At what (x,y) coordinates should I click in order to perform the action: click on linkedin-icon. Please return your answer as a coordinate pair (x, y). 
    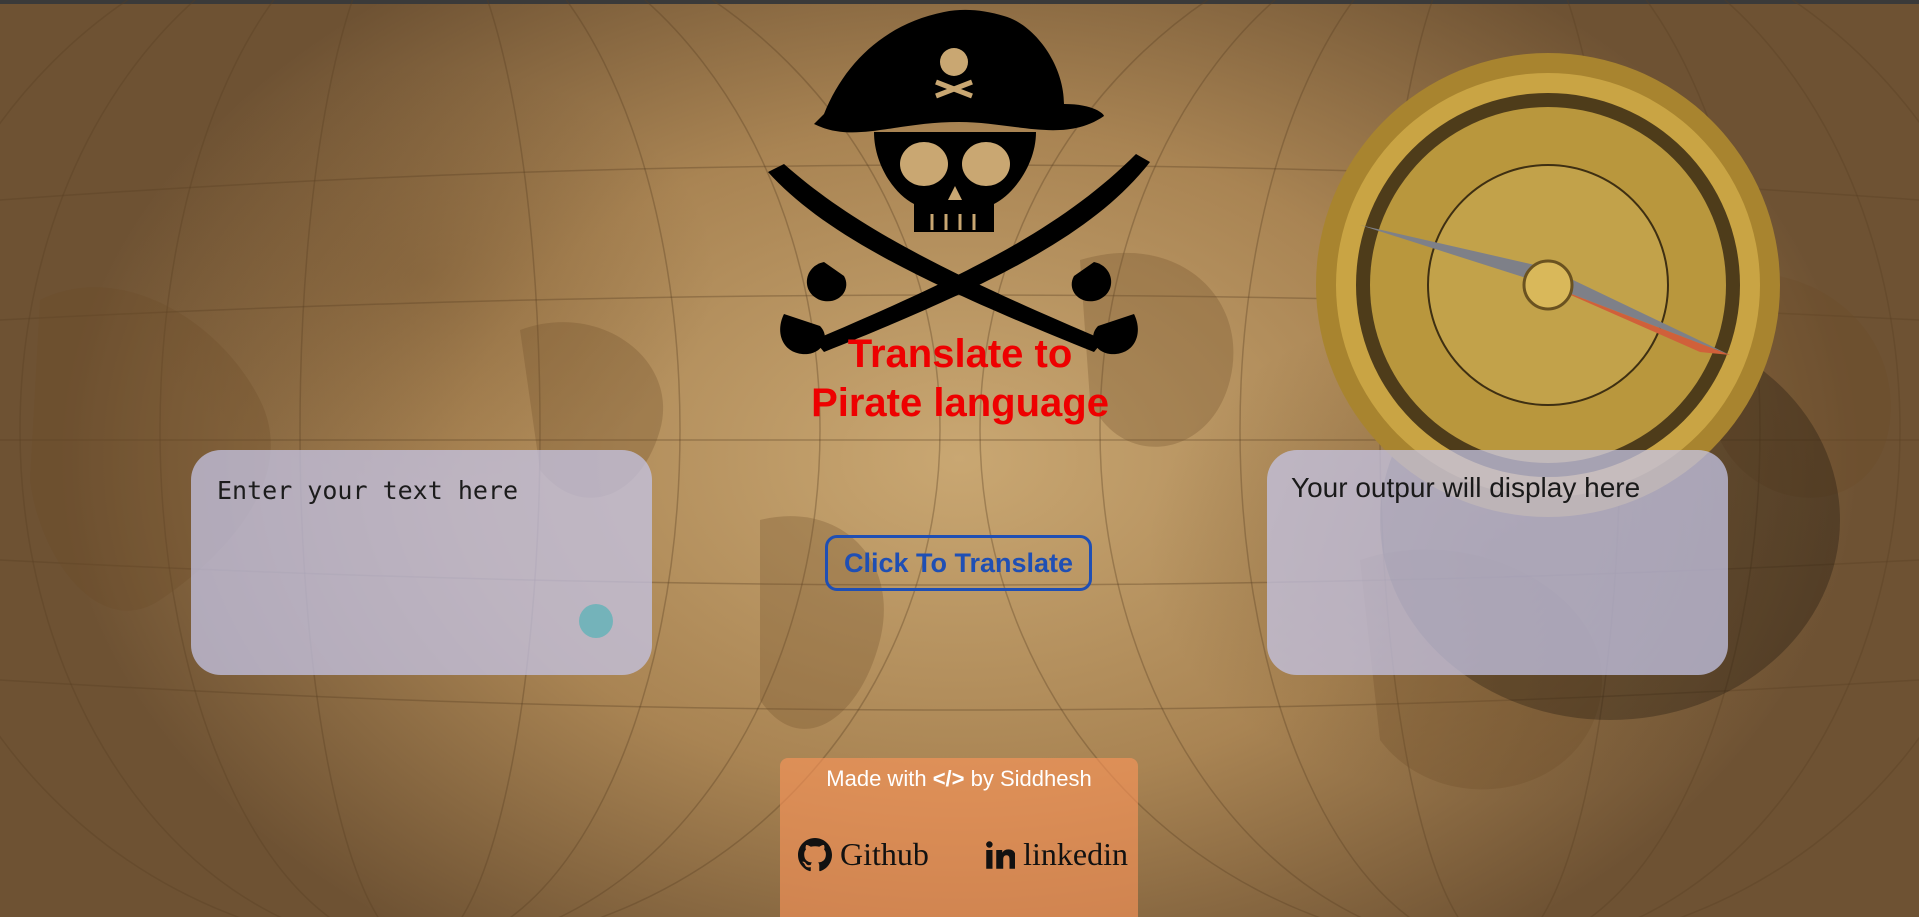
    Looking at the image, I should click on (1001, 854).